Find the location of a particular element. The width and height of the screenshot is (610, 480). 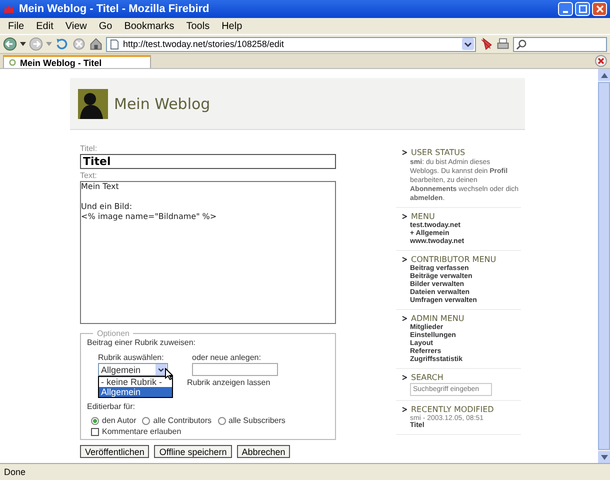

status-text: Done is located at coordinates (15, 472).